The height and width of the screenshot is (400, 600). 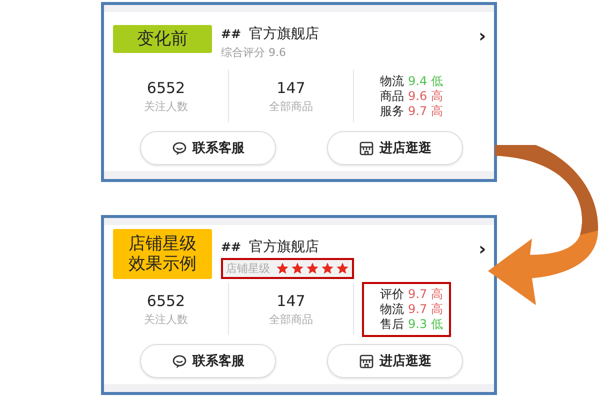 What do you see at coordinates (254, 52) in the screenshot?
I see `overall-score: 综合评分 9.6` at bounding box center [254, 52].